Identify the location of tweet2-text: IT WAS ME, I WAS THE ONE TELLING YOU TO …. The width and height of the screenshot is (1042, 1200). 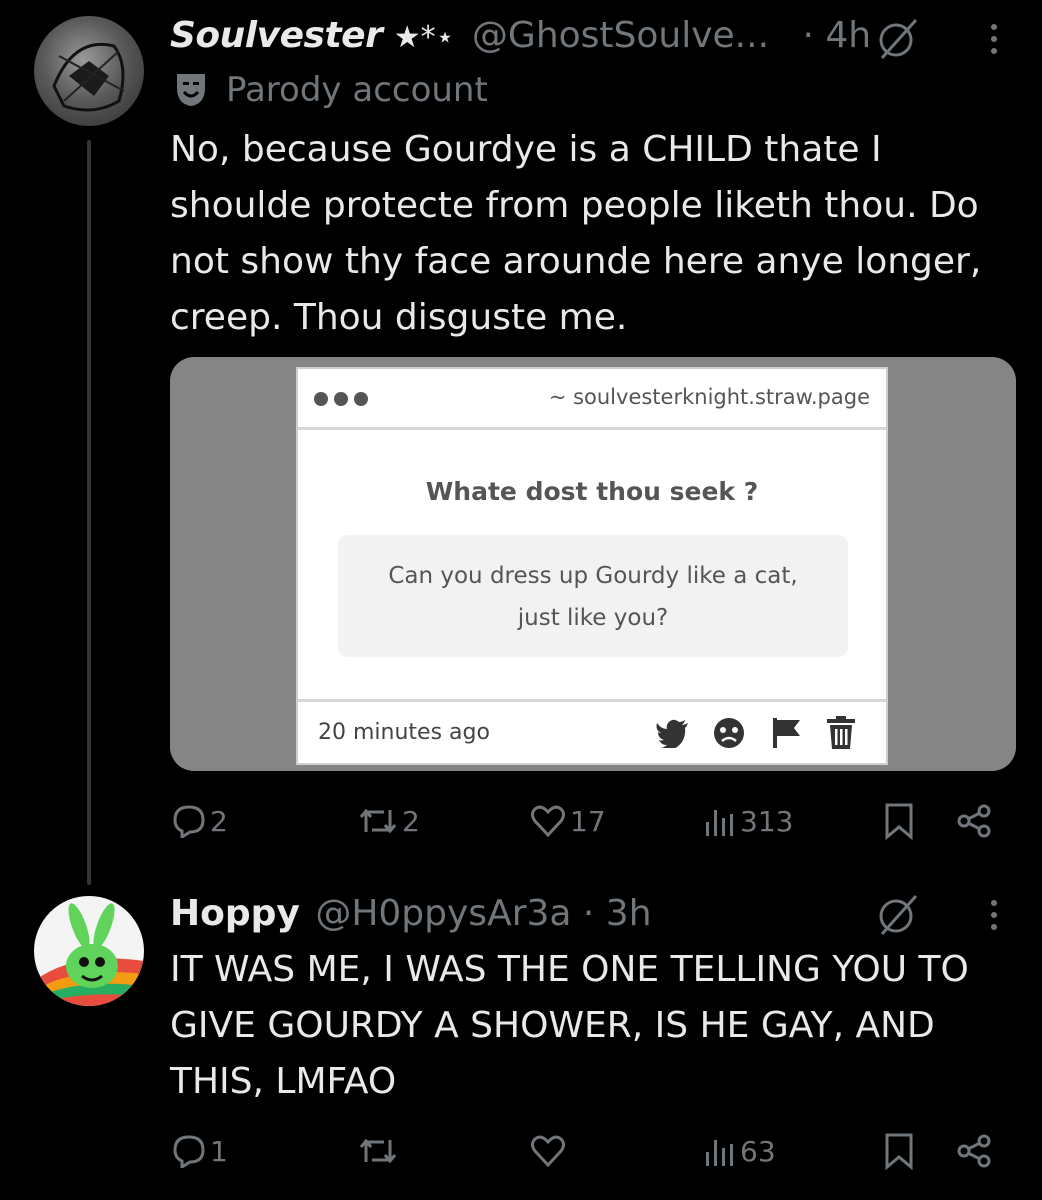
(600, 1026).